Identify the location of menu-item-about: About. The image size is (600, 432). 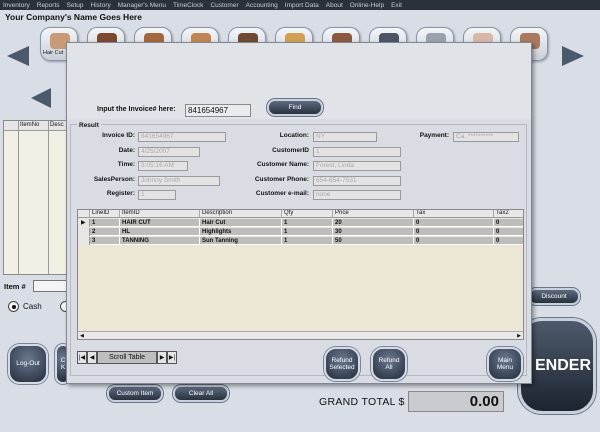
(334, 5).